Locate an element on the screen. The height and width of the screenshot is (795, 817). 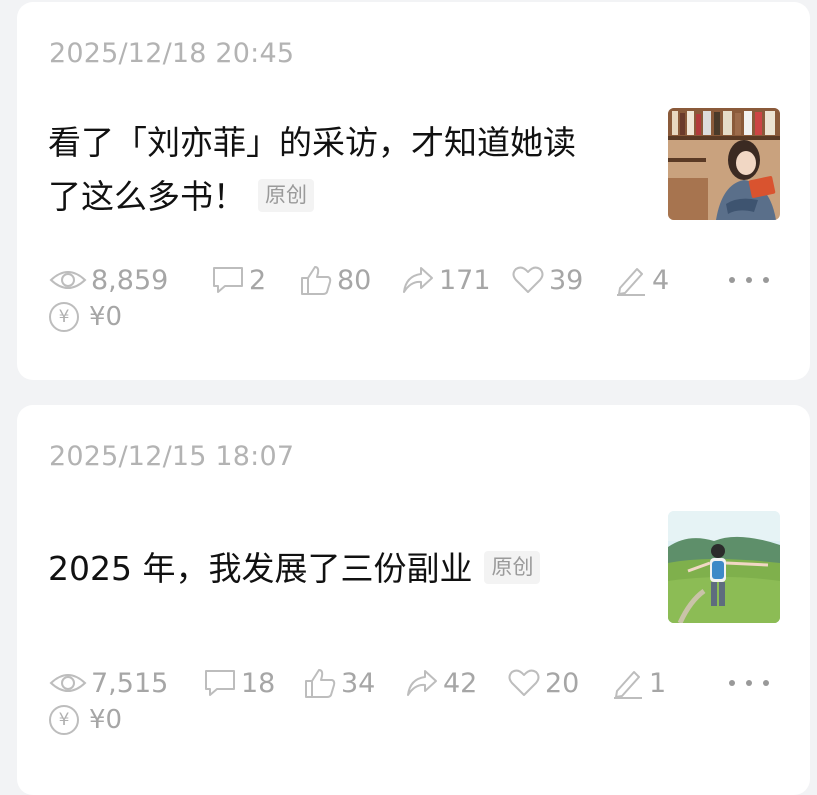
article-title: 看了「刘亦菲」的采访，才知道她读了这么多书！ 原创 is located at coordinates (328, 170).